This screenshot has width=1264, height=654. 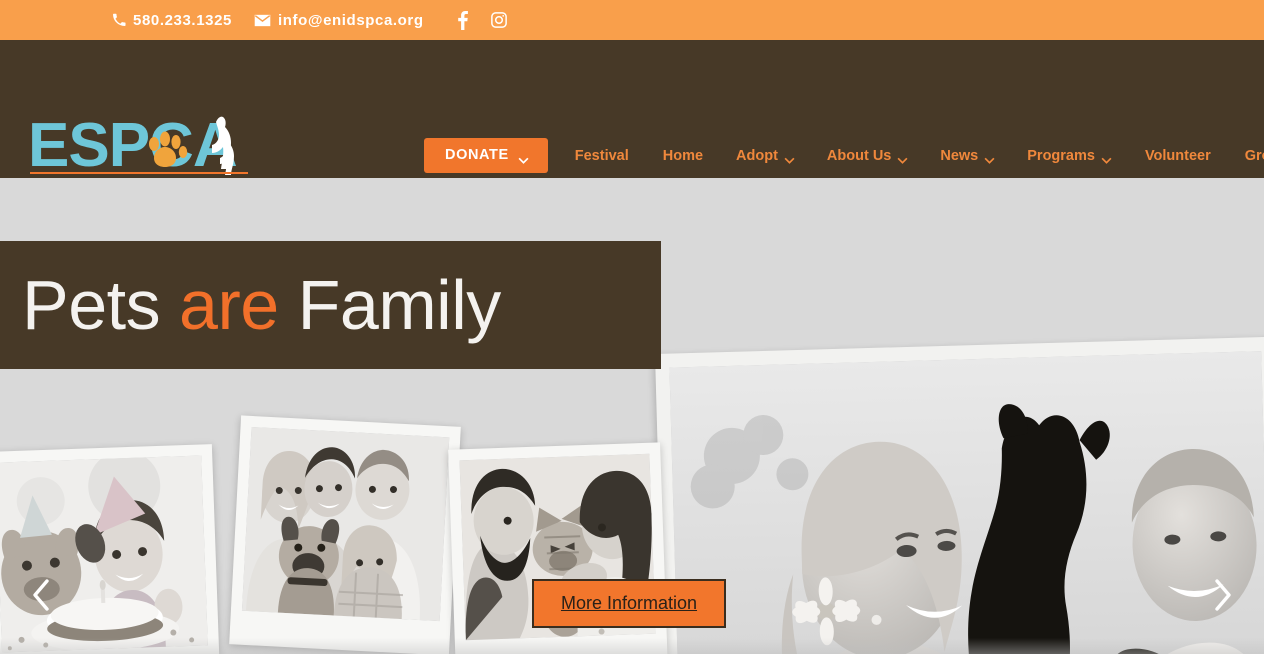 I want to click on top-utility-bar: 580.233.1325 info@enidspca.org, so click(x=632, y=20).